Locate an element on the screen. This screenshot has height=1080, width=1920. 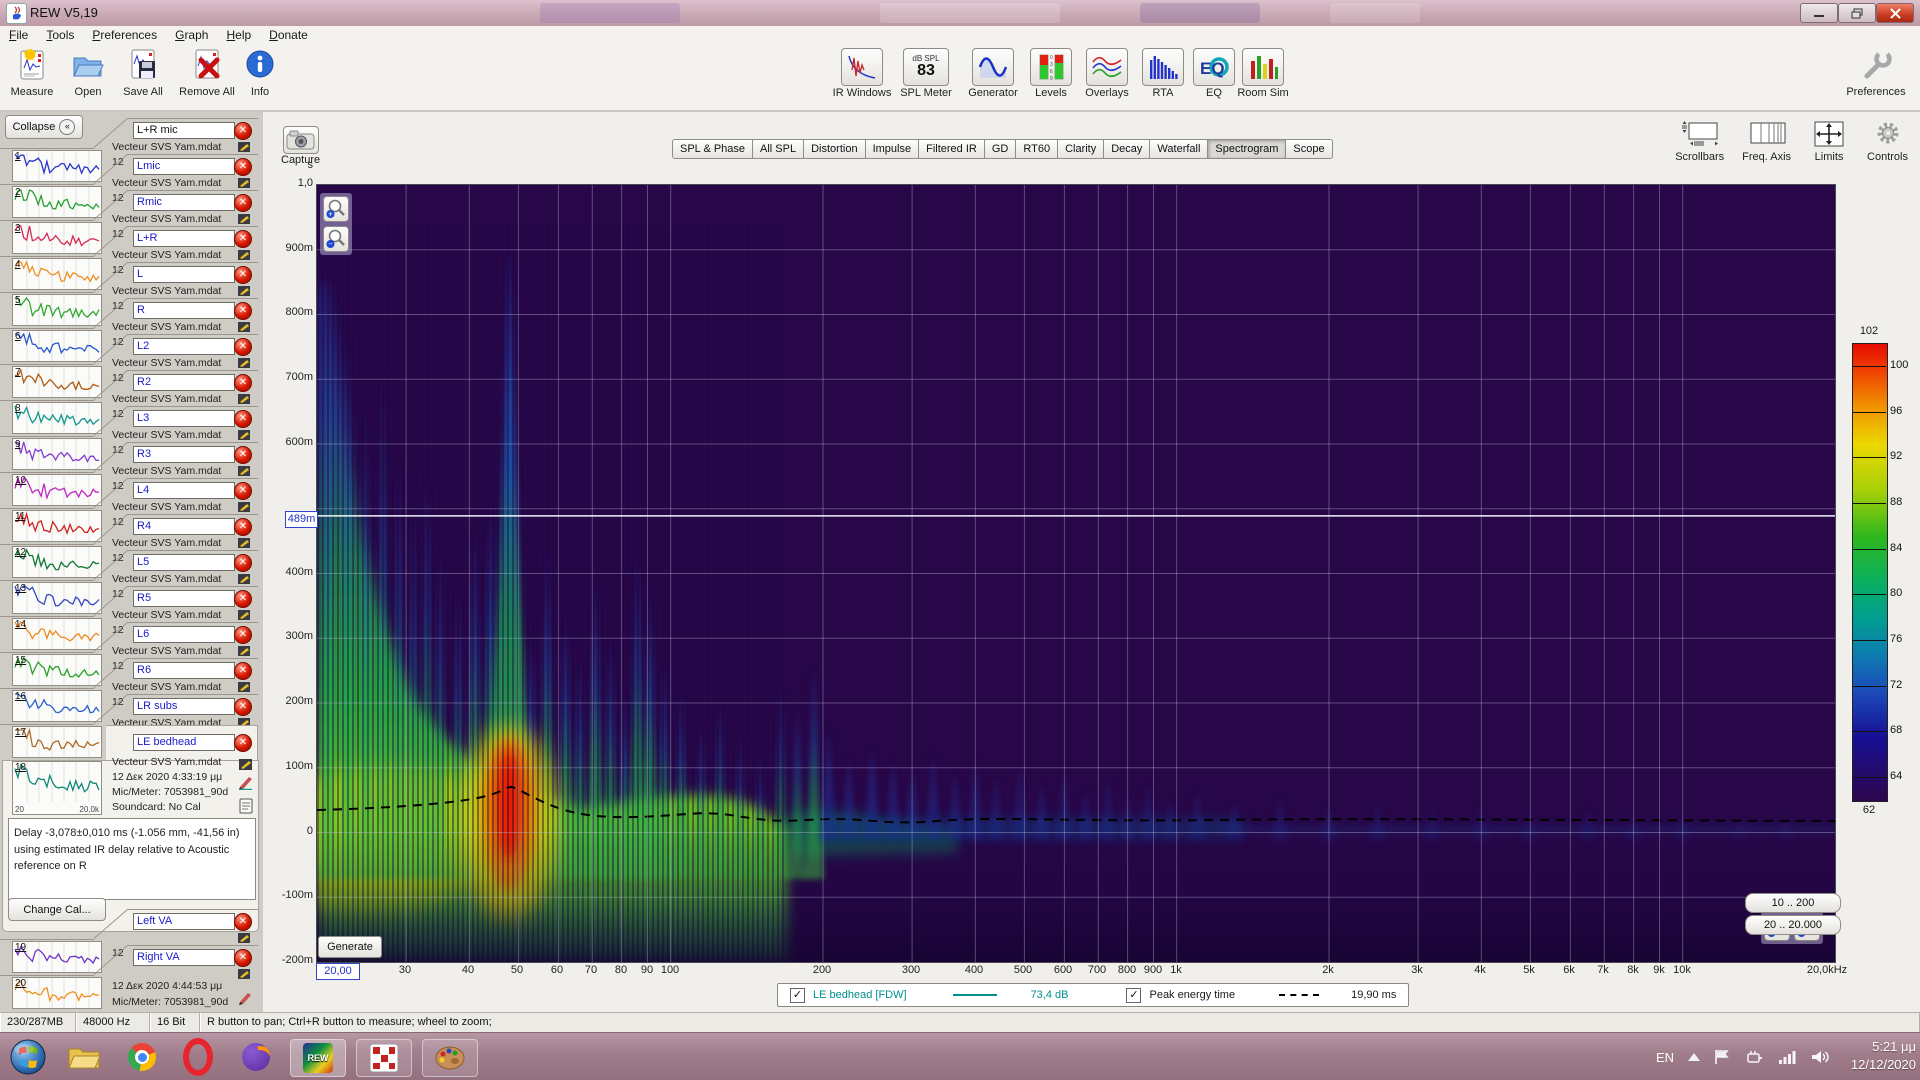
speaker-icon is located at coordinates (1820, 1057).